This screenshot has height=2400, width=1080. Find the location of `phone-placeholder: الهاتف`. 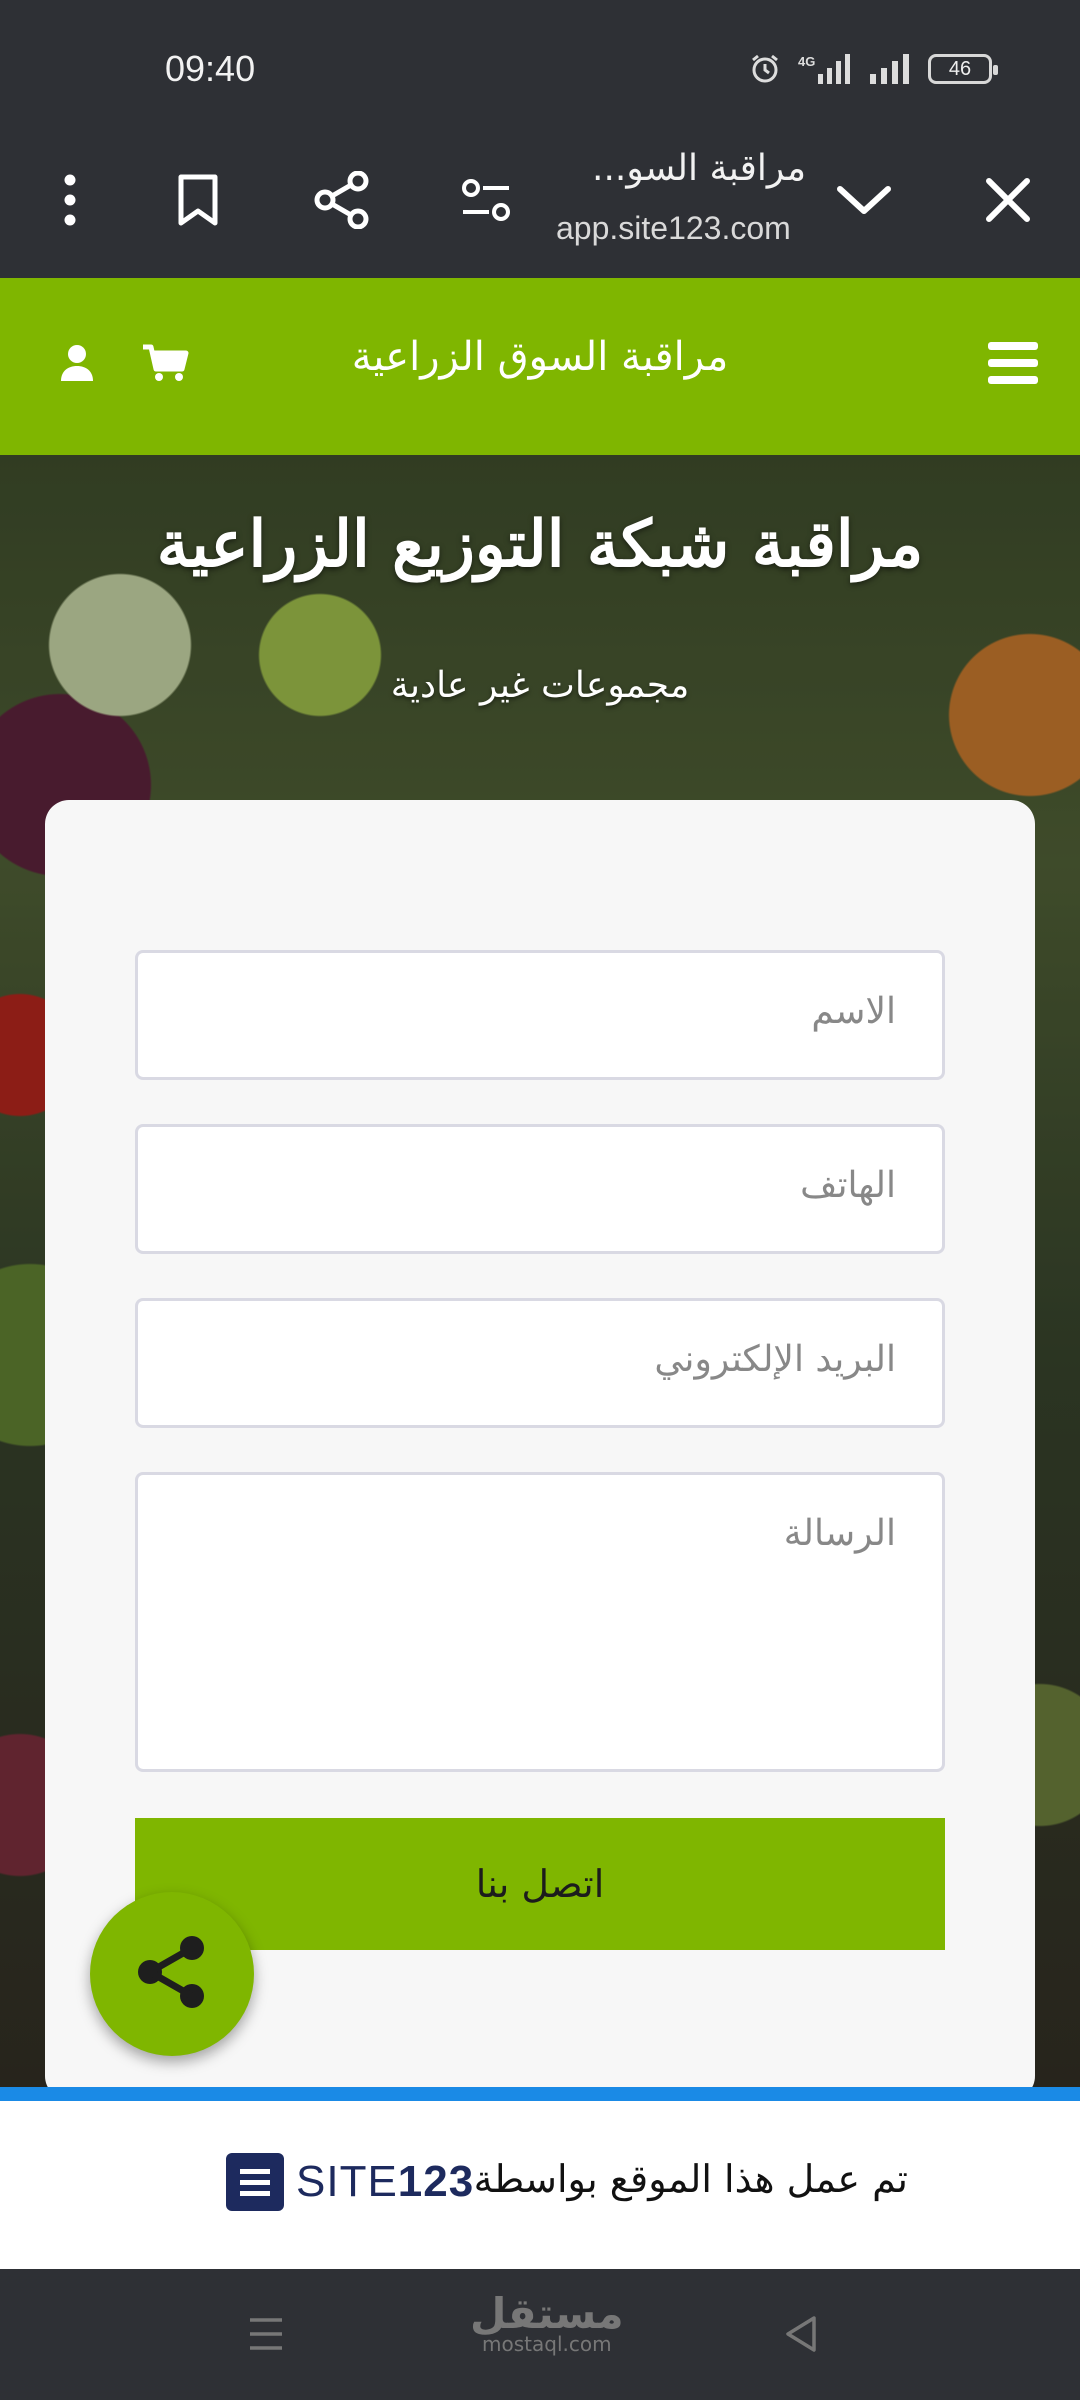

phone-placeholder: الهاتف is located at coordinates (848, 1185).